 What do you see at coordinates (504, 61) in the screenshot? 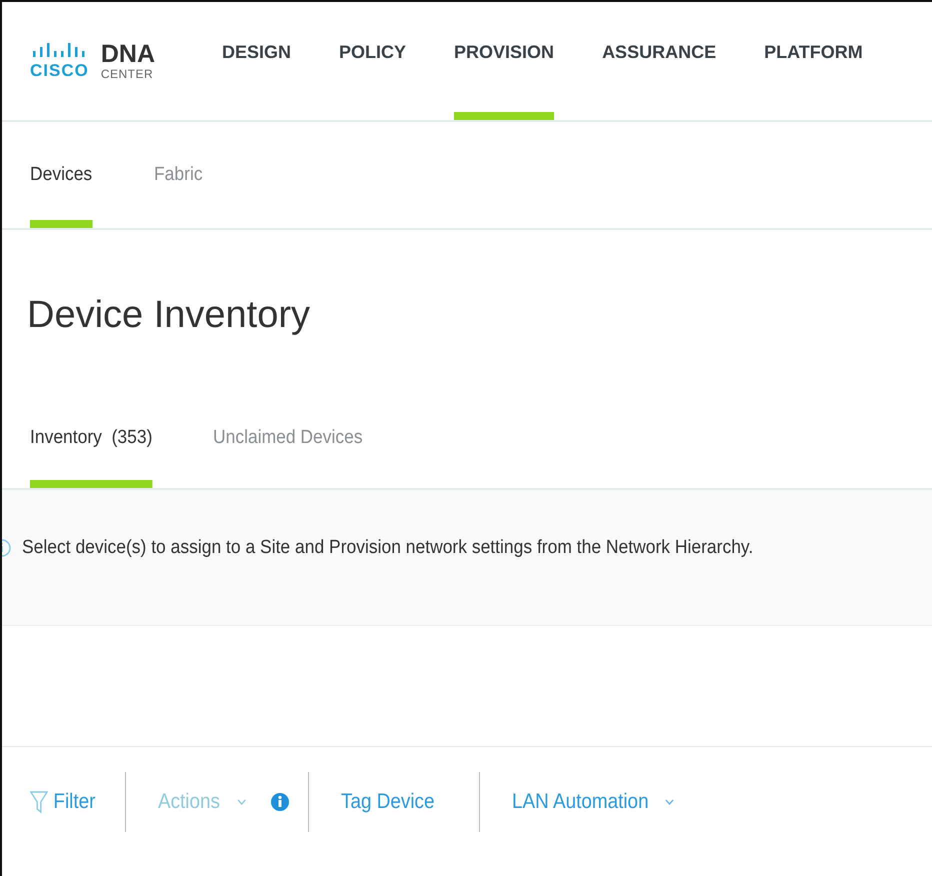
I see `nav-tab: PROVISION` at bounding box center [504, 61].